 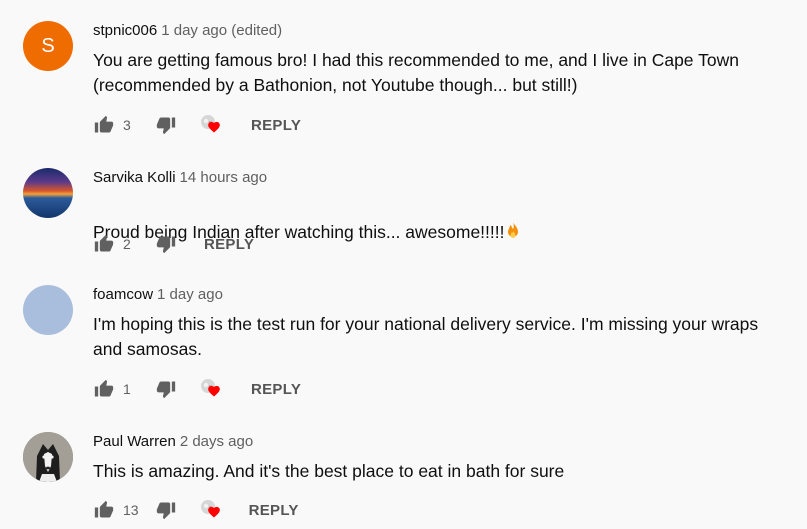 I want to click on comment-header: Sarvika Kolli 14 hours ago, so click(x=180, y=177).